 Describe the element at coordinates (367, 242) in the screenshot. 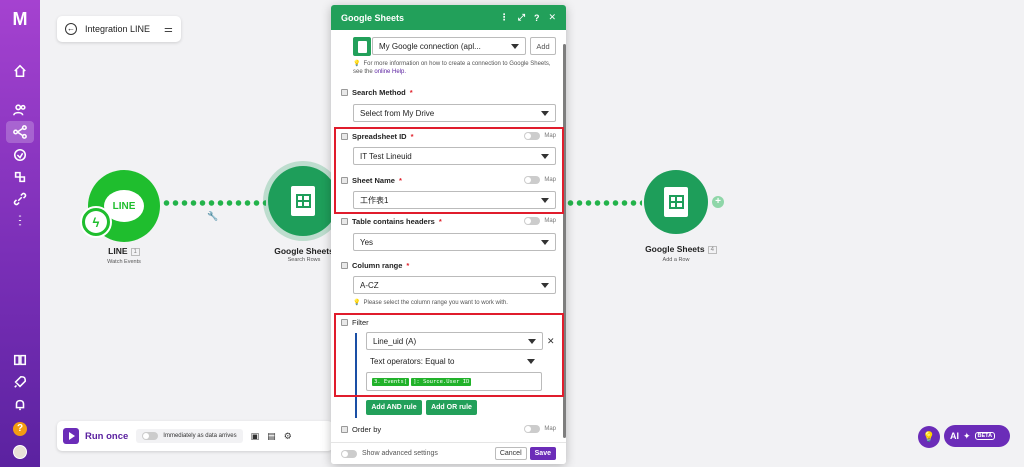

I see `table-headers-value: Yes` at that location.